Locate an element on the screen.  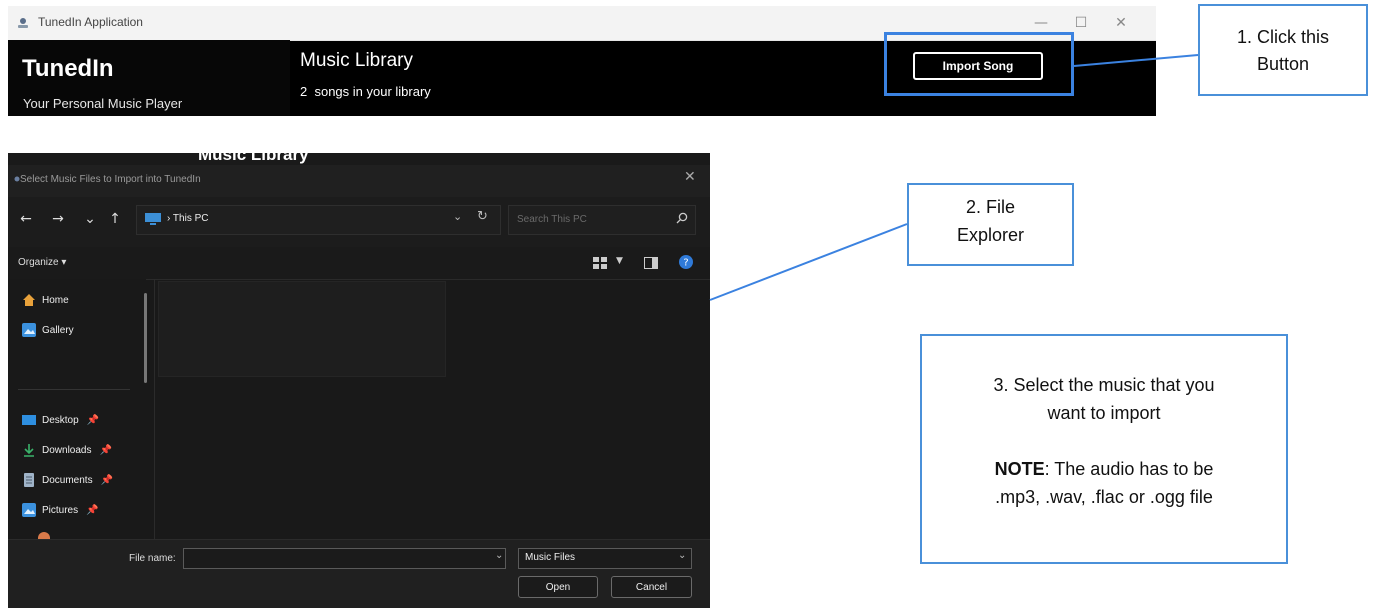
up-button: ↑ is located at coordinates (115, 219).